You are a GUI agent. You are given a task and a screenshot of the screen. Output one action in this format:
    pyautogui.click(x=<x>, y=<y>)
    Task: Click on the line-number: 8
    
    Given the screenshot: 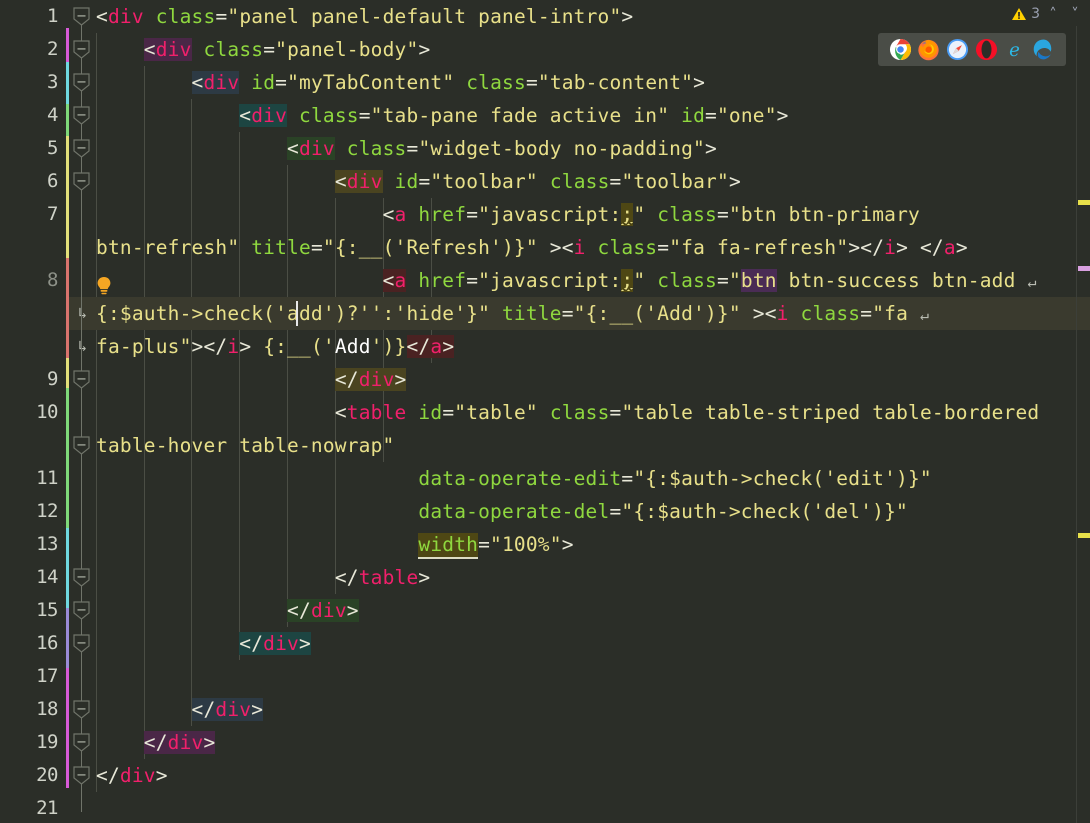 What is the action you would take?
    pyautogui.click(x=52, y=280)
    